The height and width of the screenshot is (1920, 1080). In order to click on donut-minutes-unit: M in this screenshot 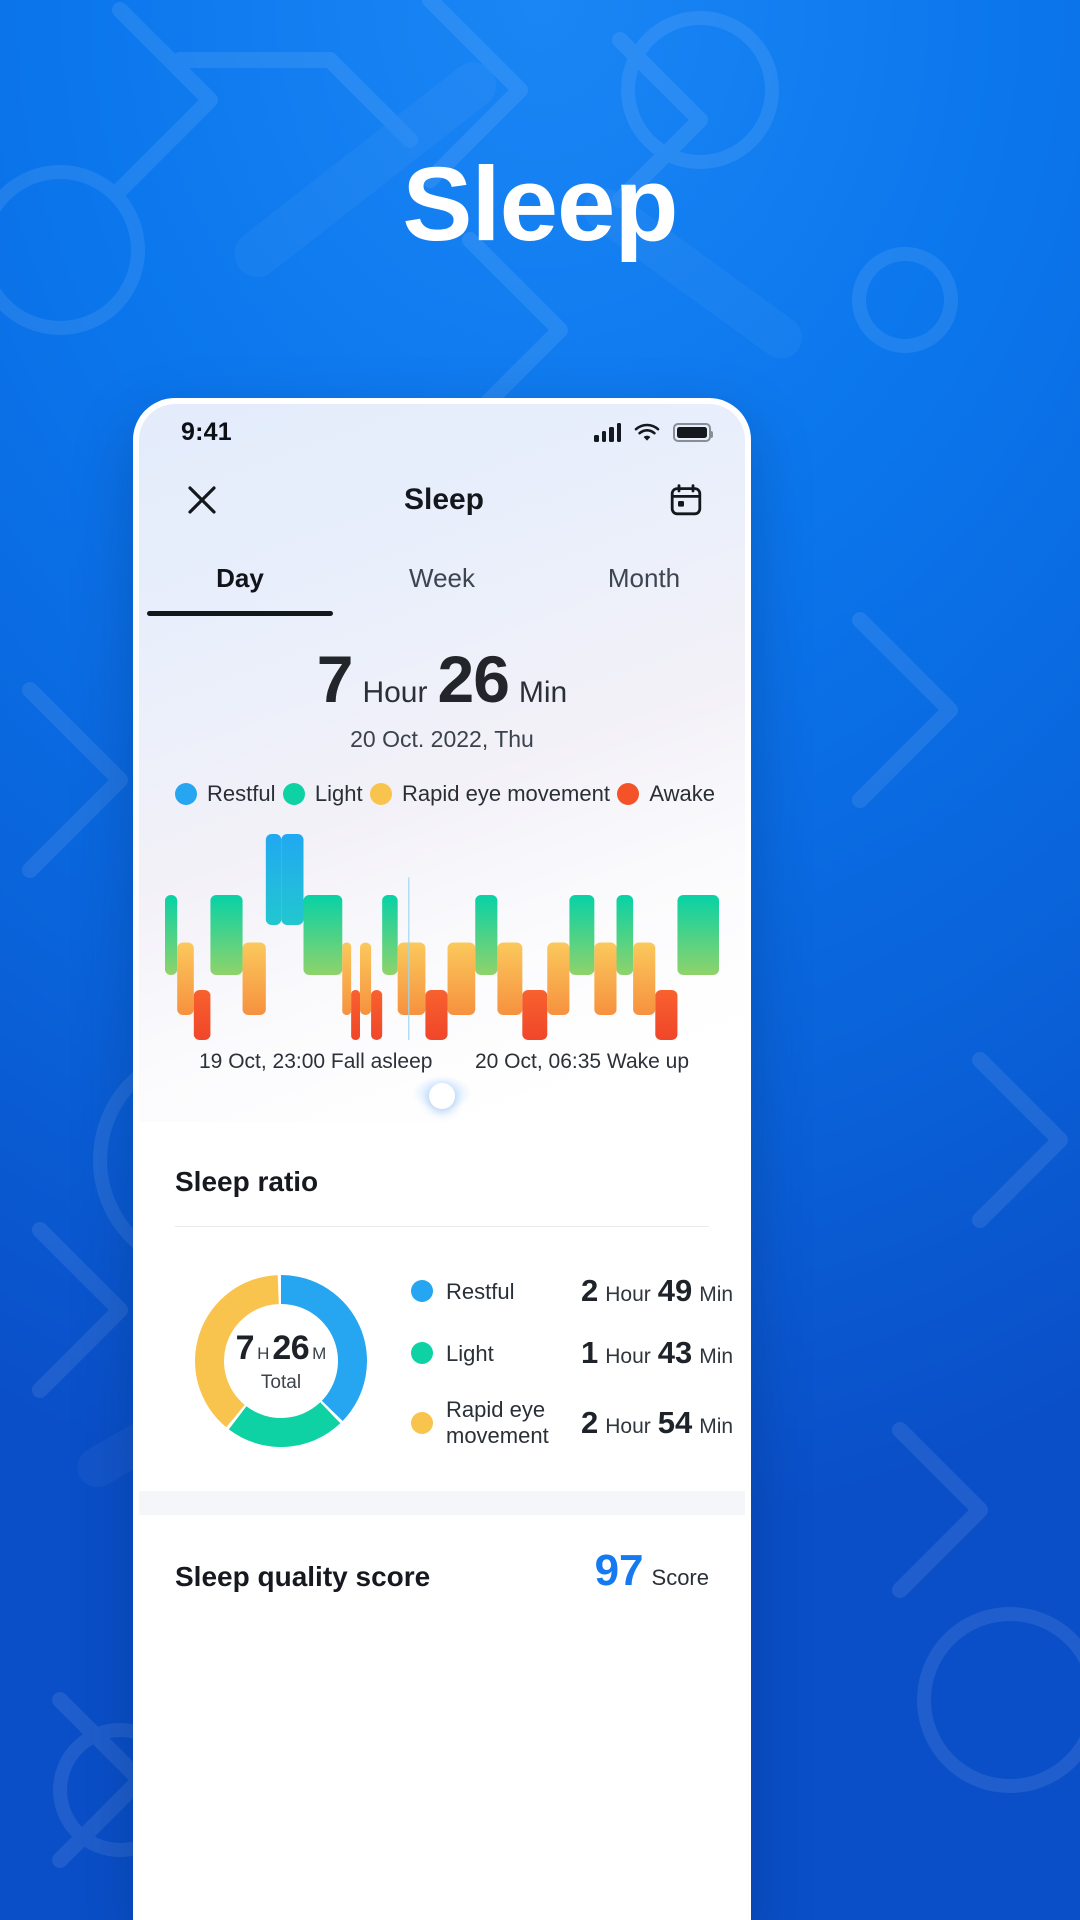, I will do `click(319, 1353)`.